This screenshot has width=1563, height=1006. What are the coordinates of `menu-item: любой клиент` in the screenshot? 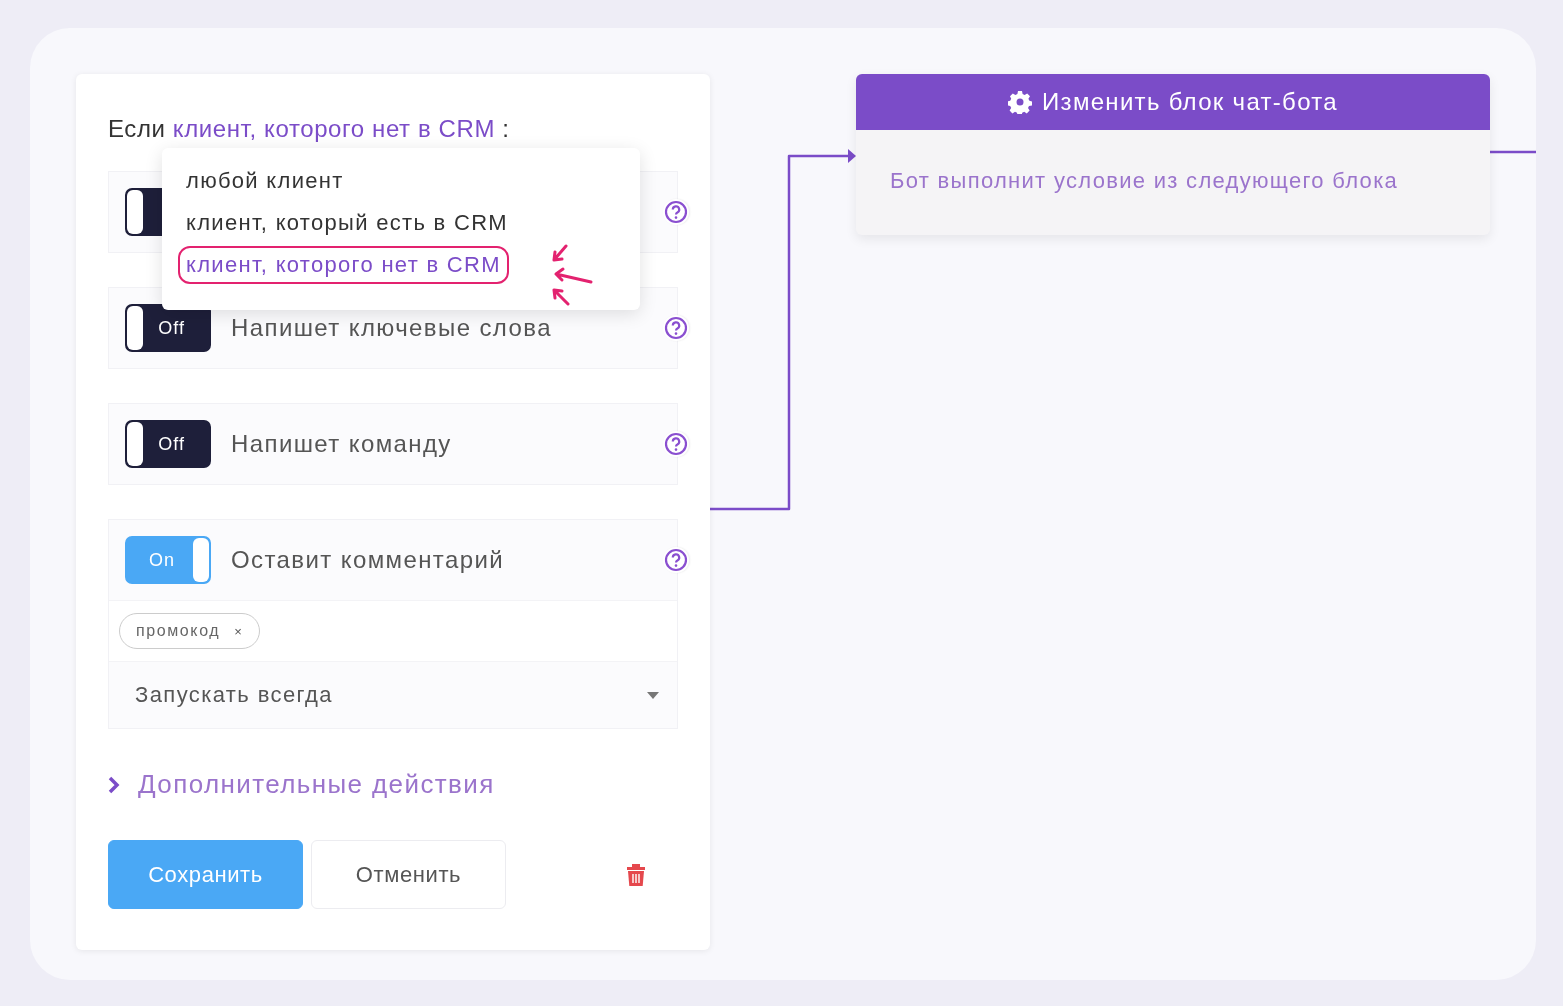 It's located at (265, 181).